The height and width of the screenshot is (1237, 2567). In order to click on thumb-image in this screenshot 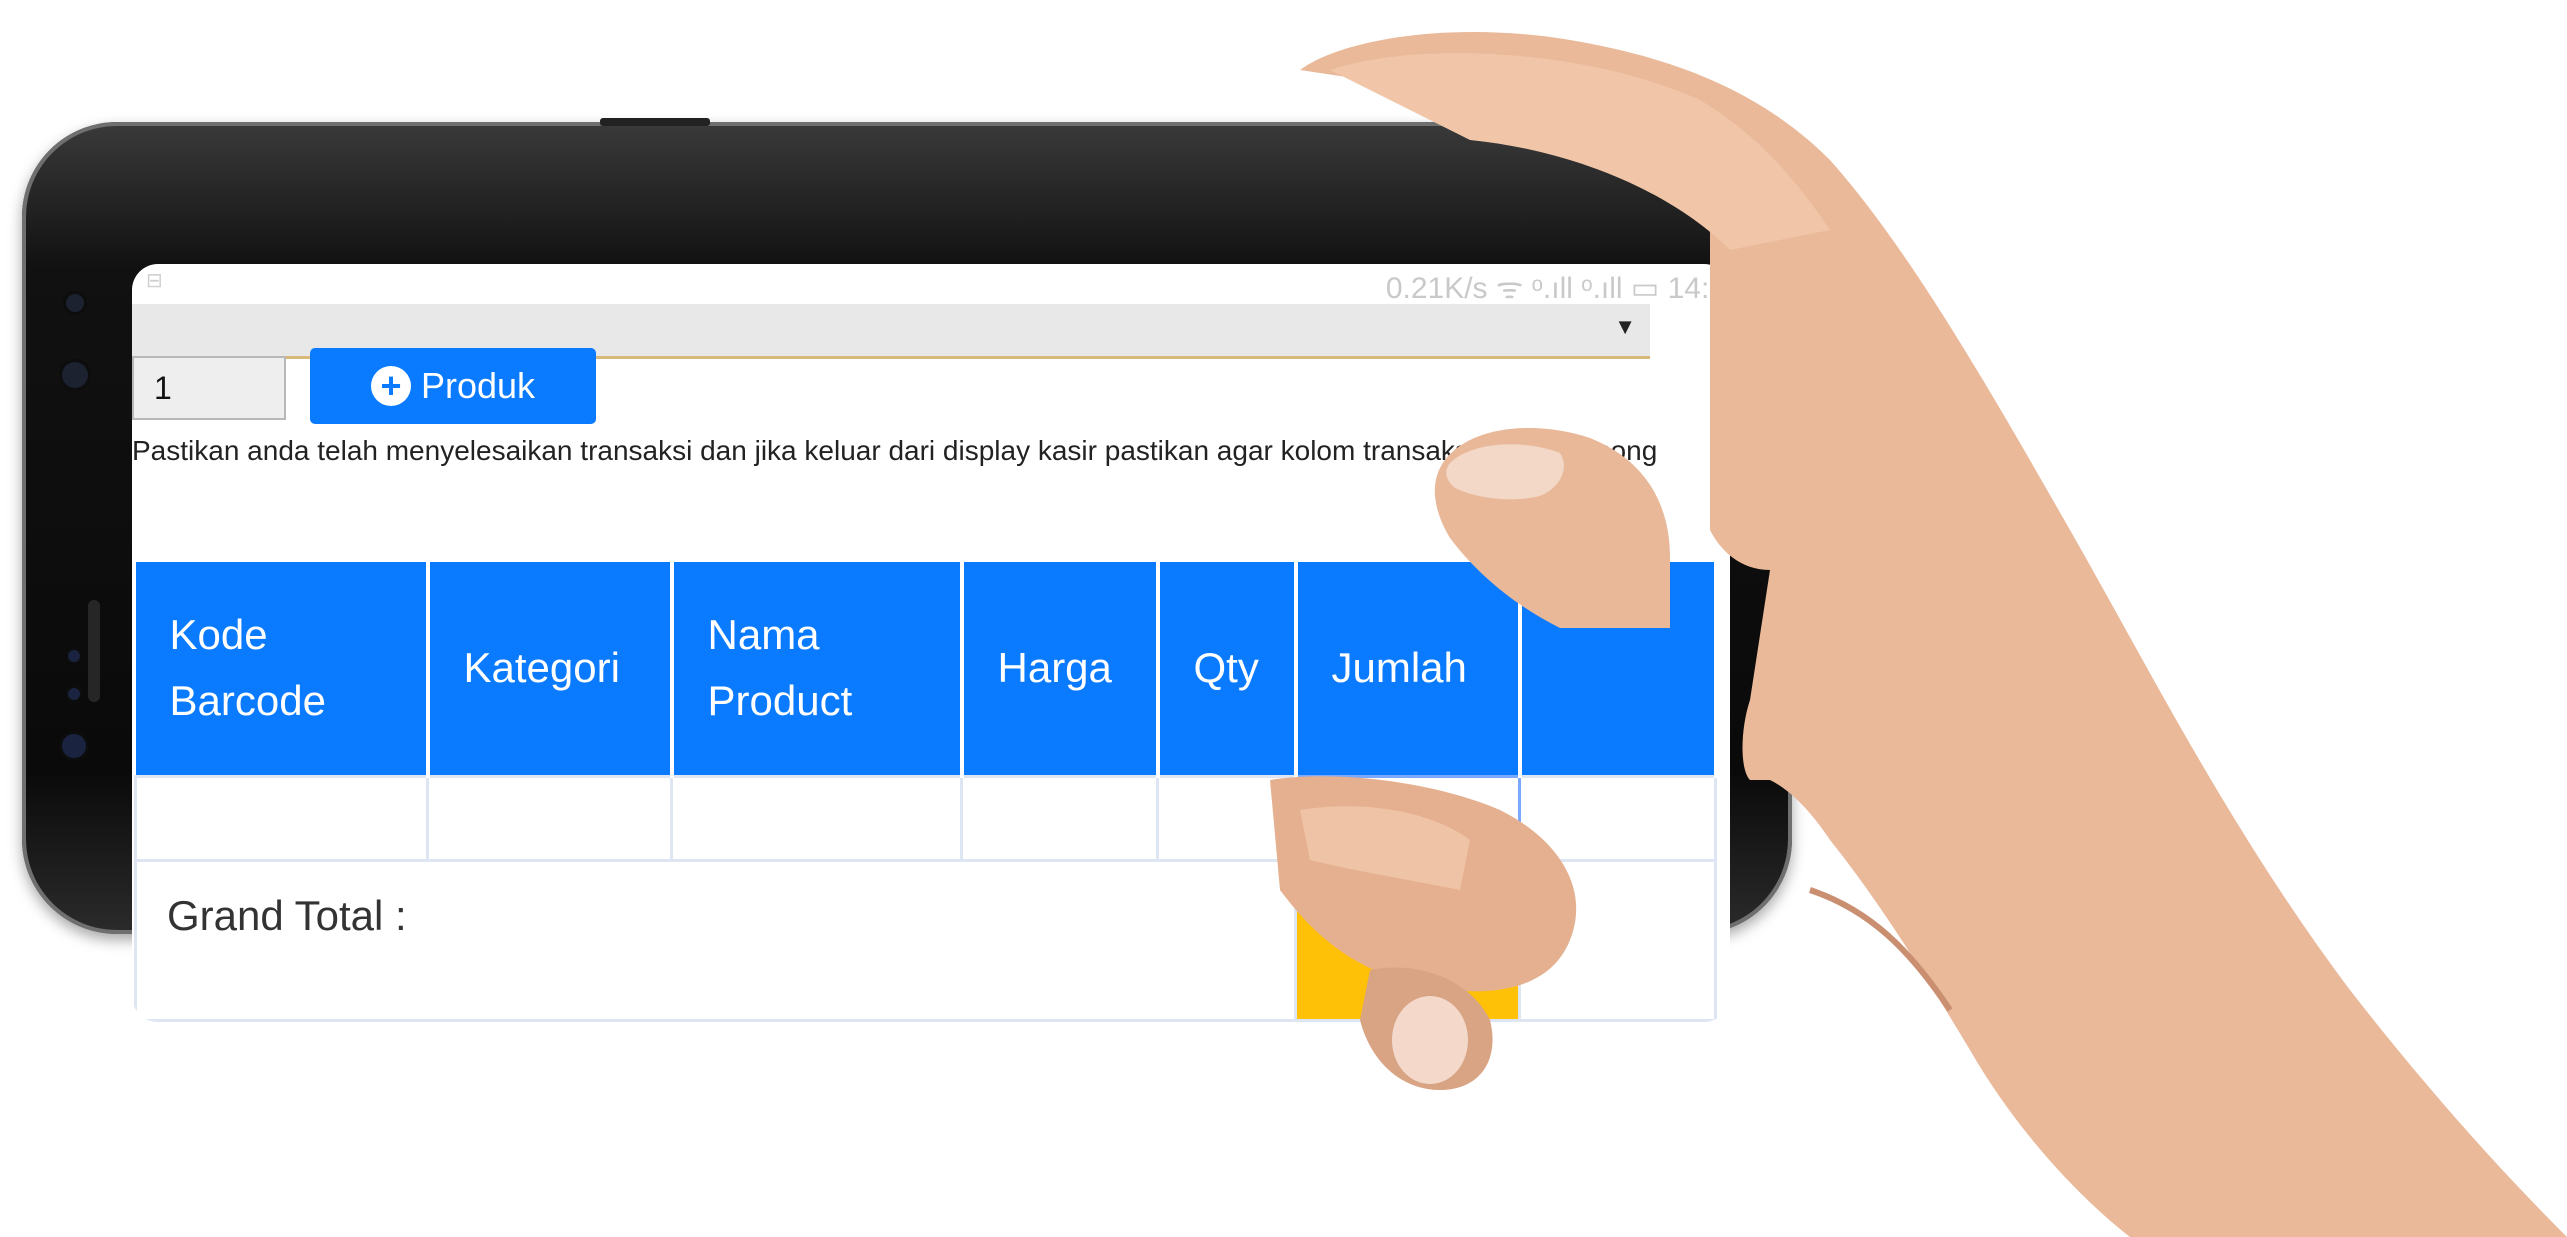, I will do `click(1552, 528)`.